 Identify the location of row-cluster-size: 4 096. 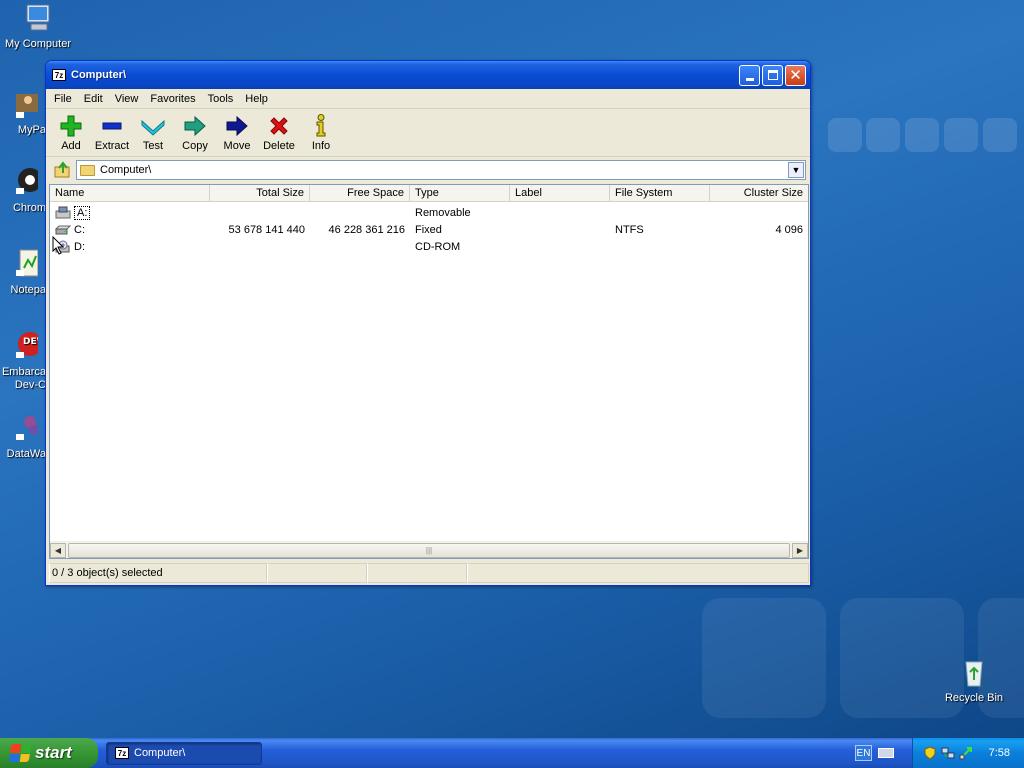
(789, 229).